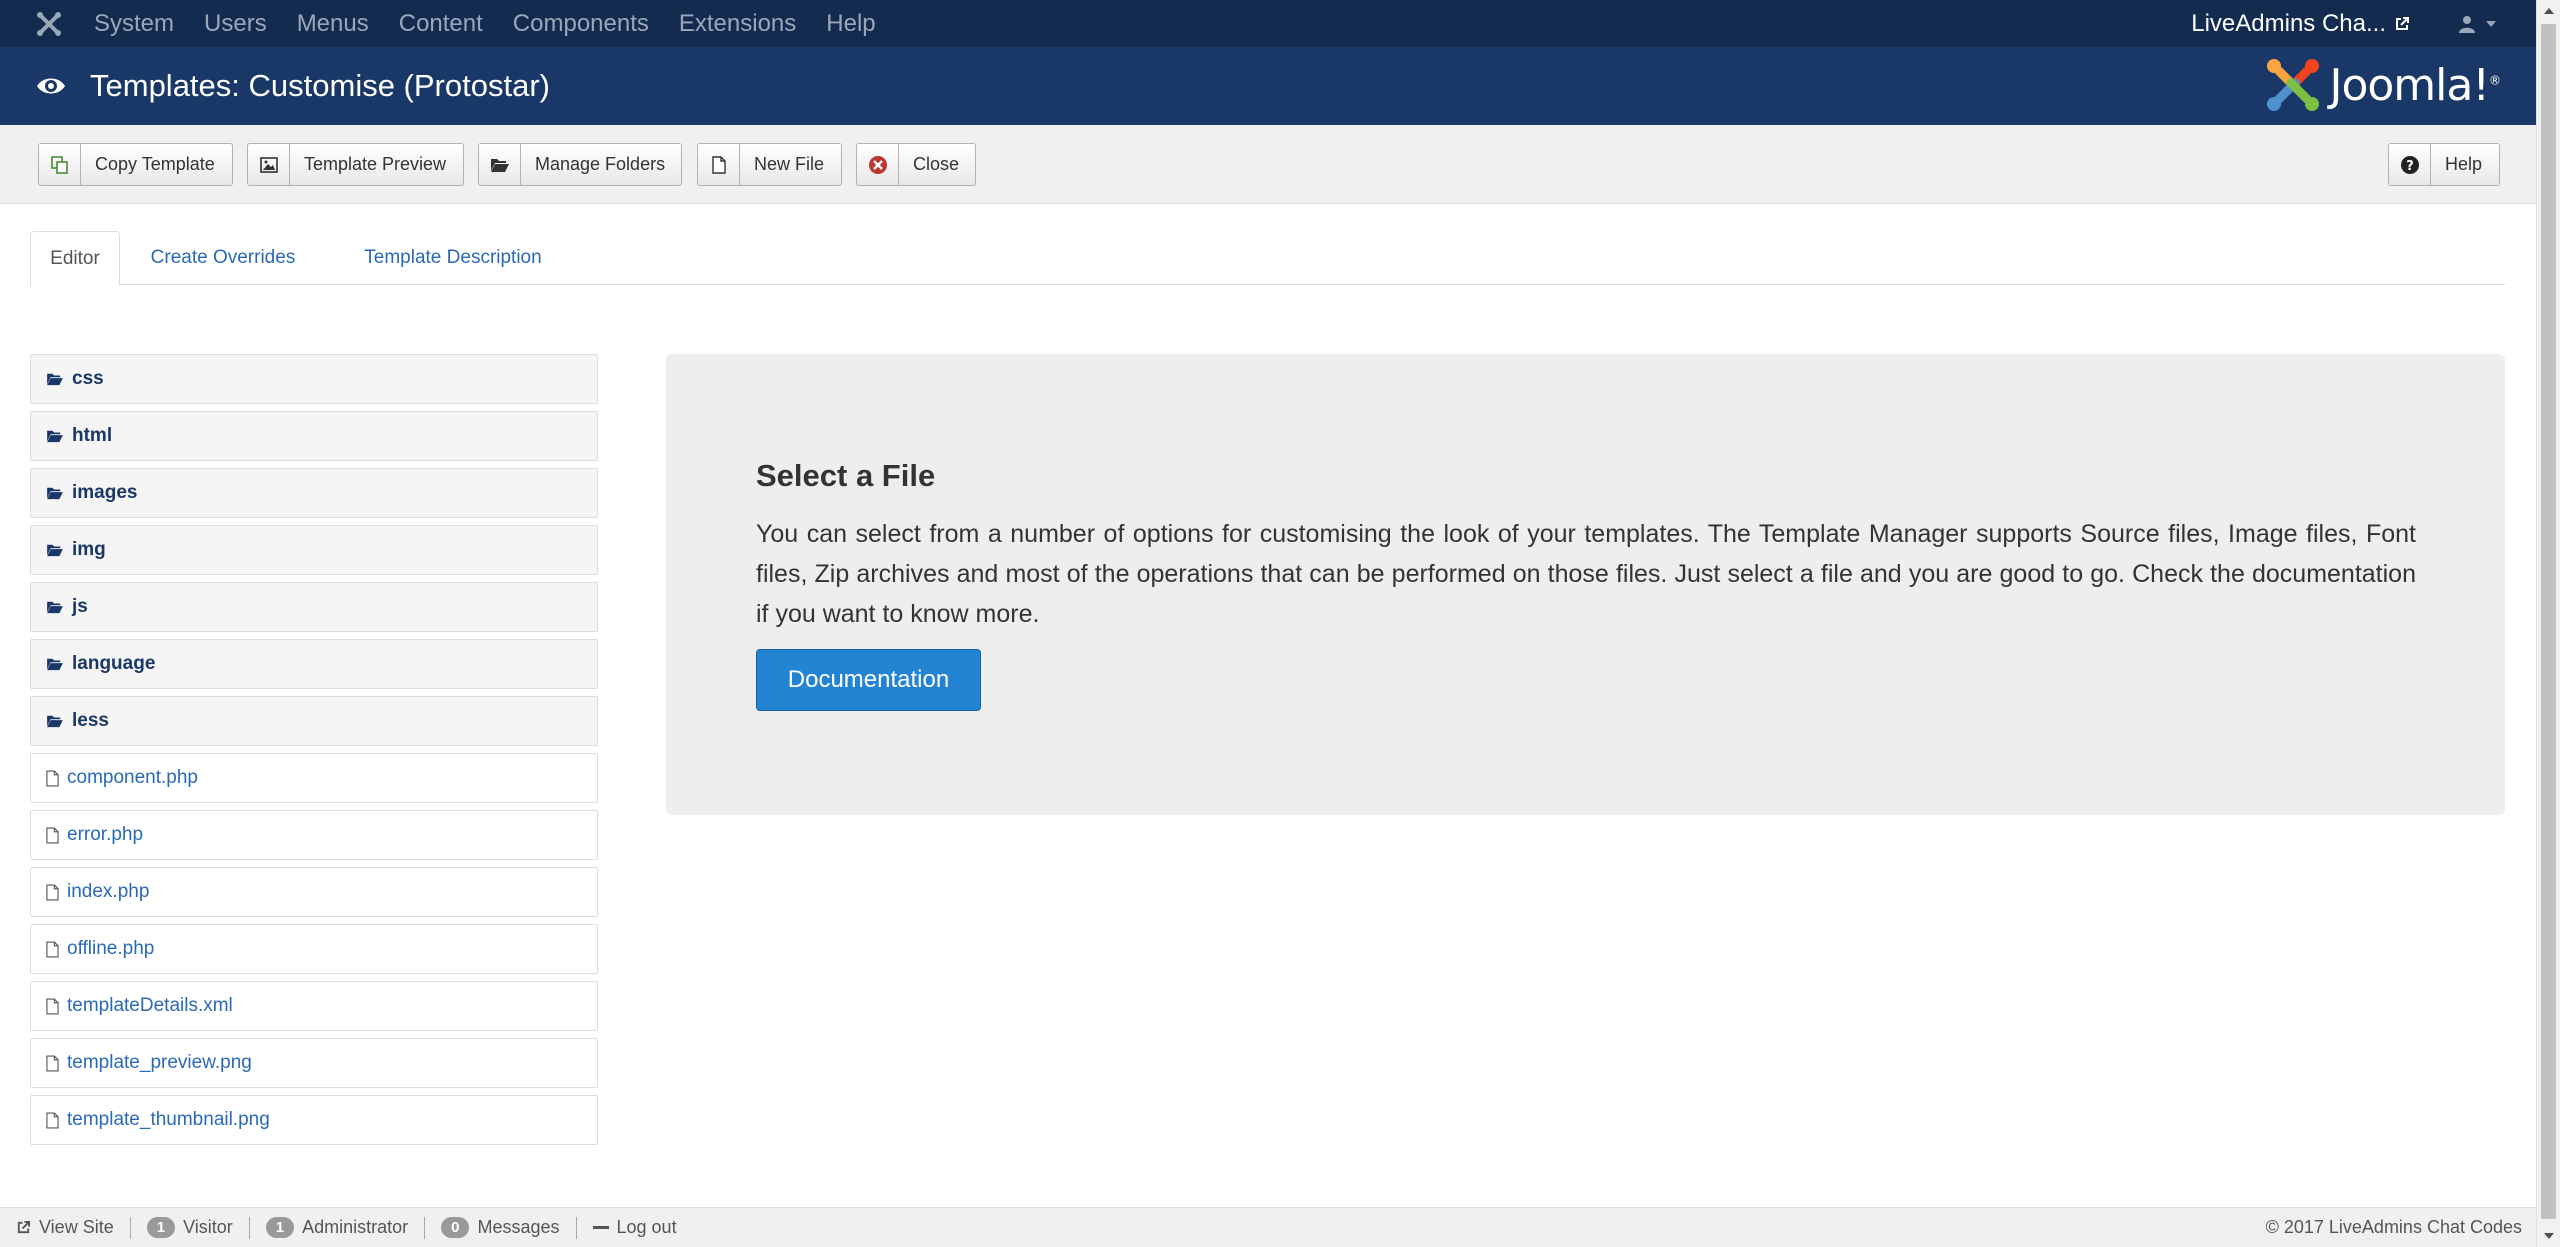  I want to click on logout-link: Log out, so click(635, 1228).